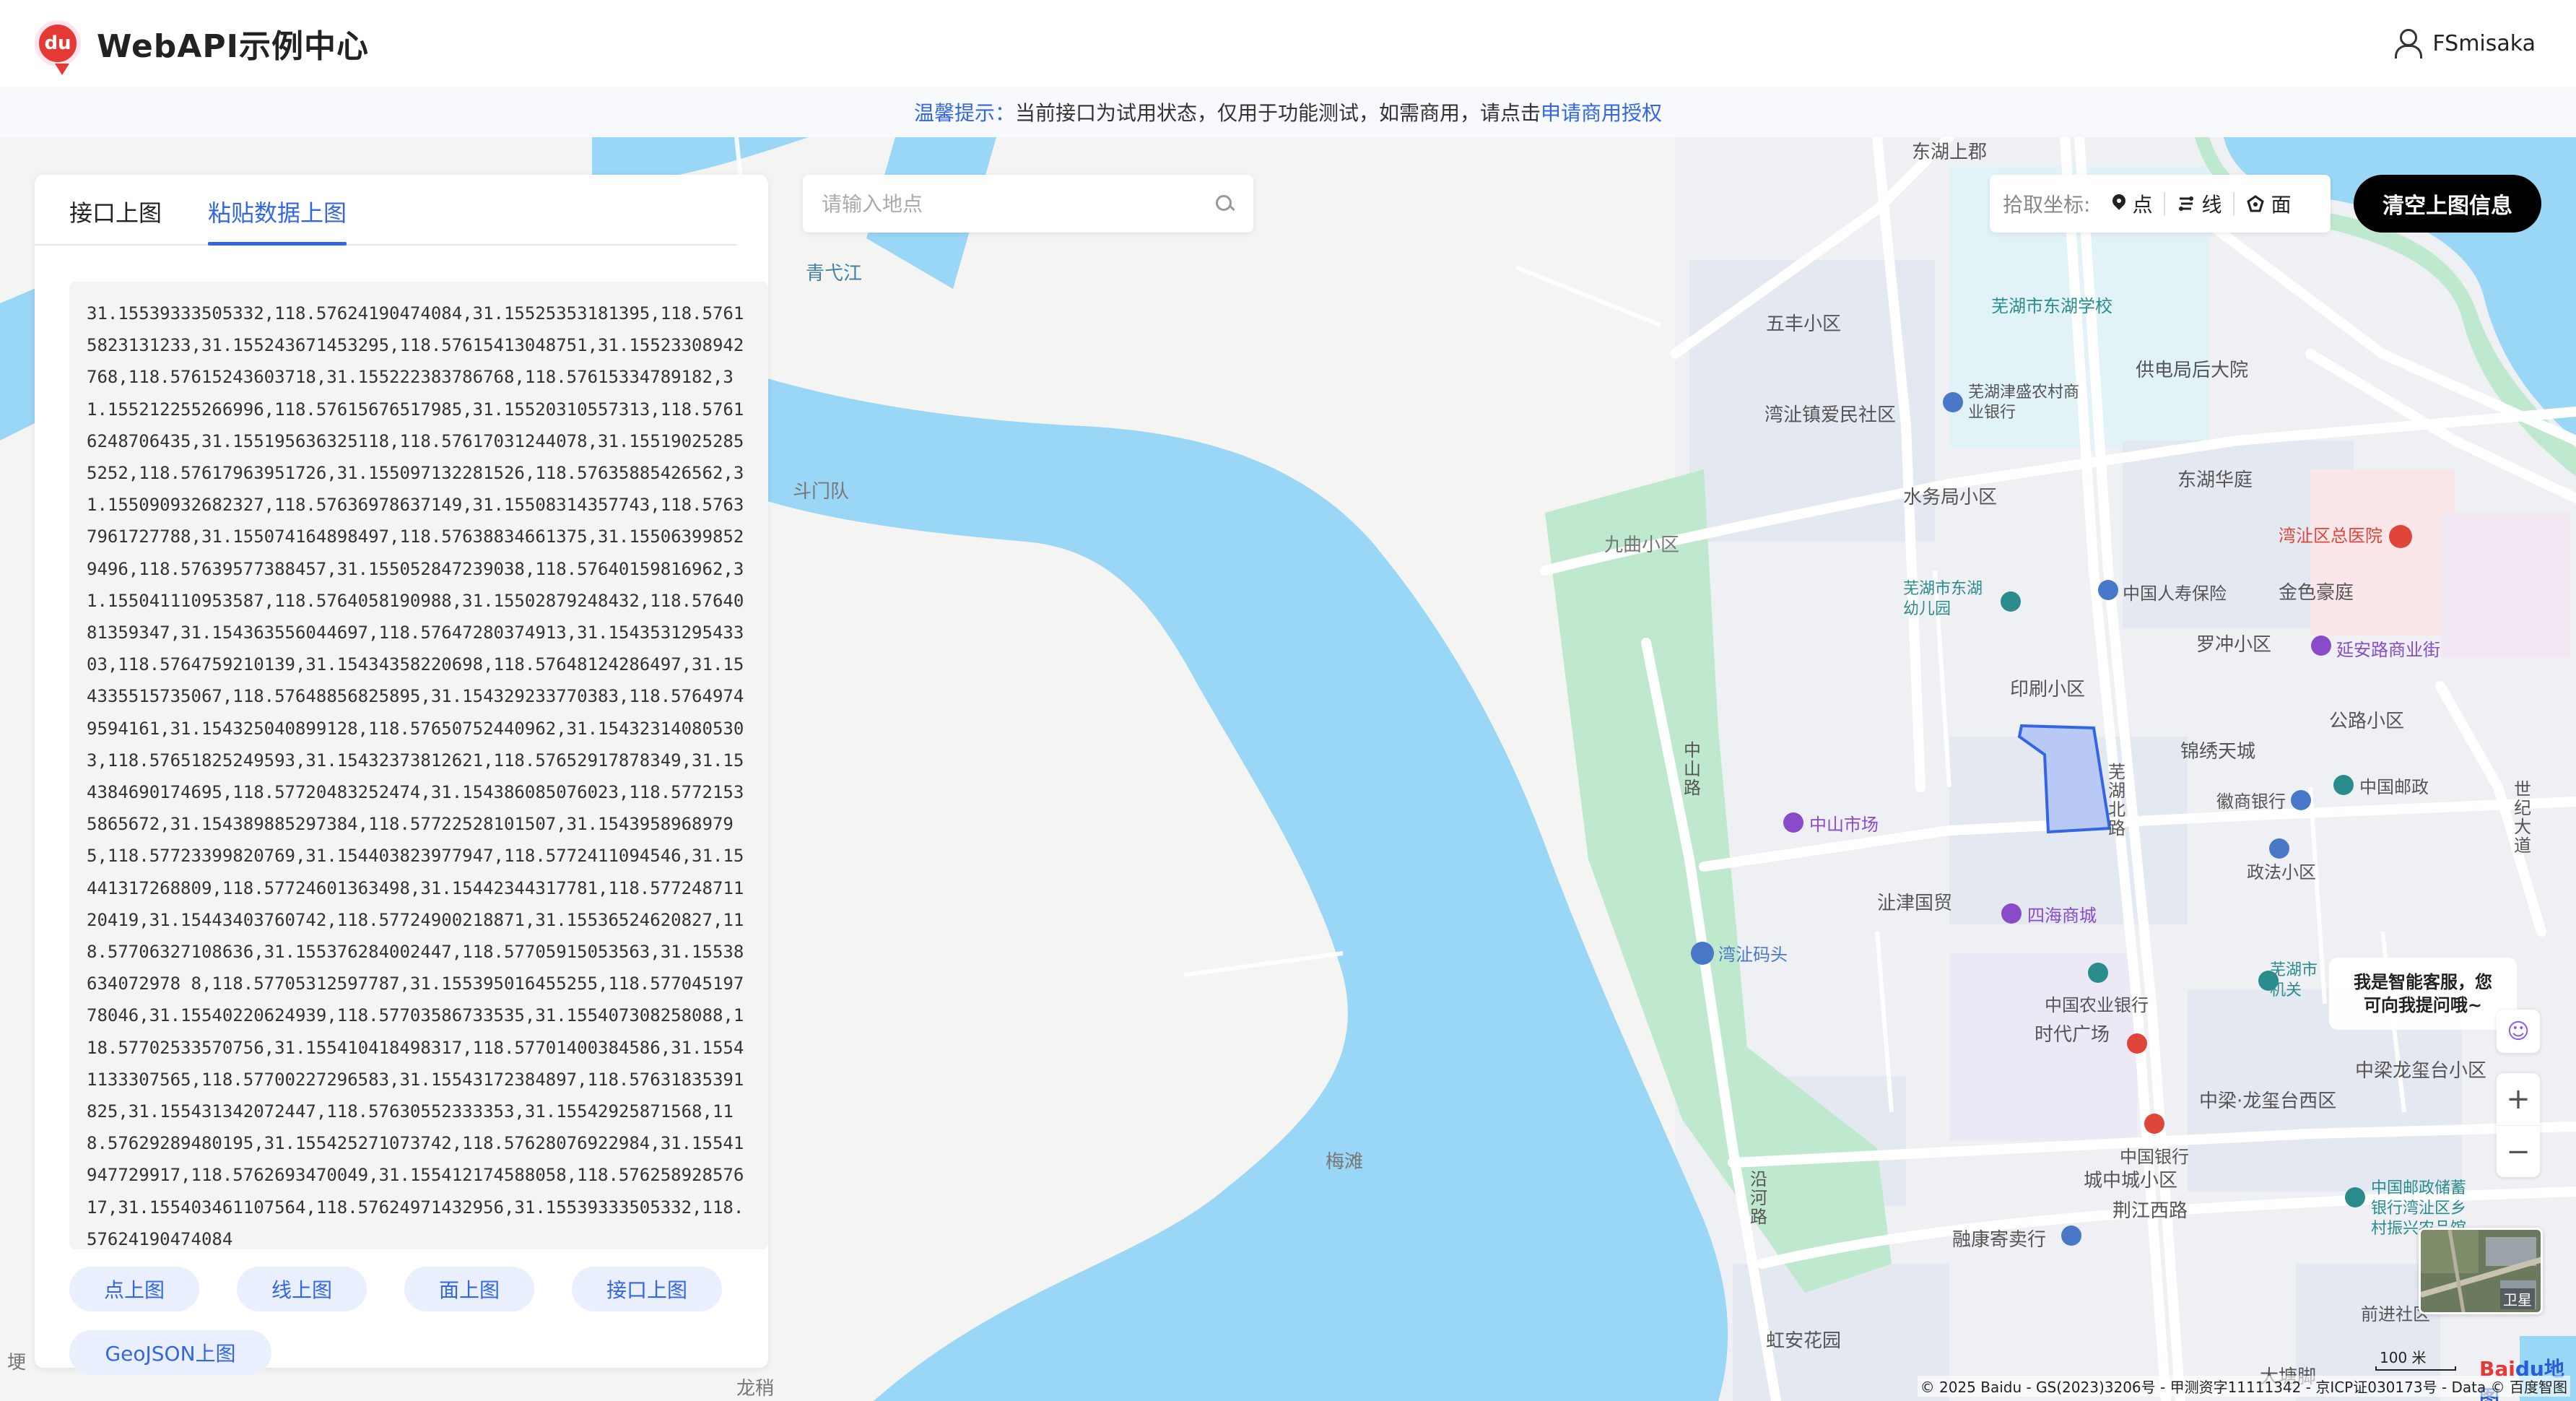 Image resolution: width=2576 pixels, height=1401 pixels. What do you see at coordinates (386, 211) in the screenshot?
I see `panel-tabs: 接口上图 粘贴数据上图` at bounding box center [386, 211].